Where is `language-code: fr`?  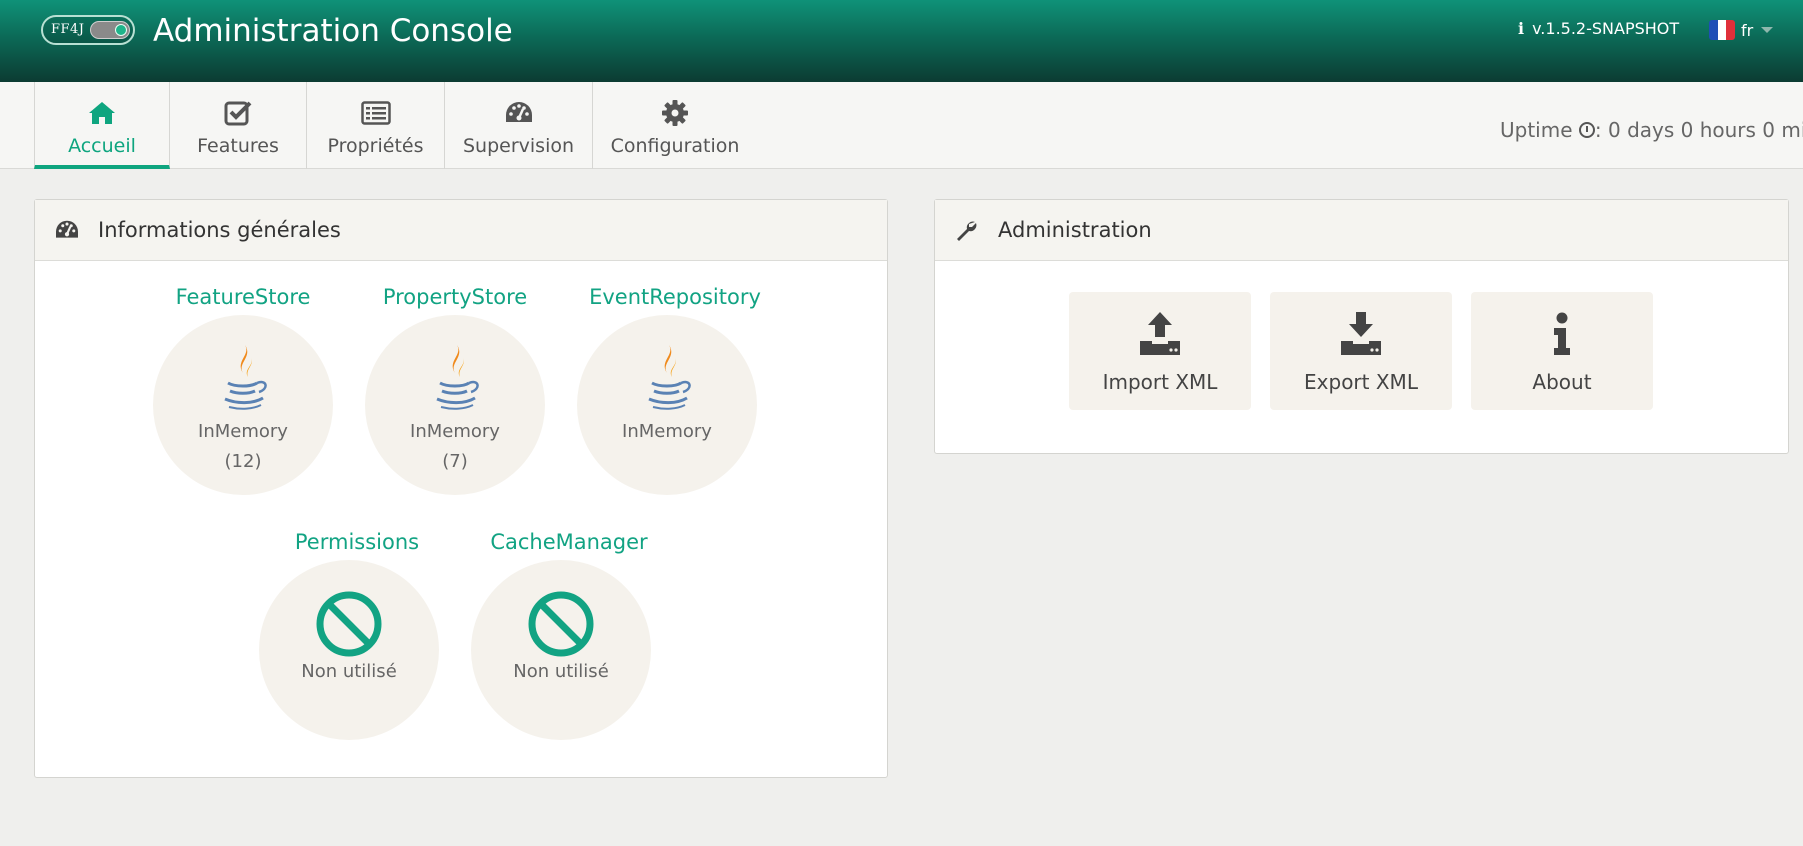
language-code: fr is located at coordinates (1747, 30).